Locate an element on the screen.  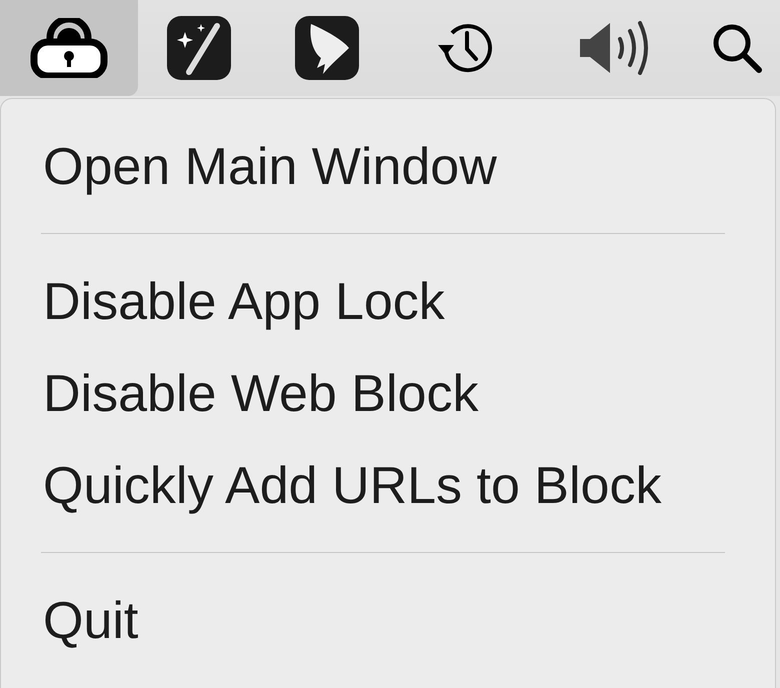
lock-icon is located at coordinates (69, 48).